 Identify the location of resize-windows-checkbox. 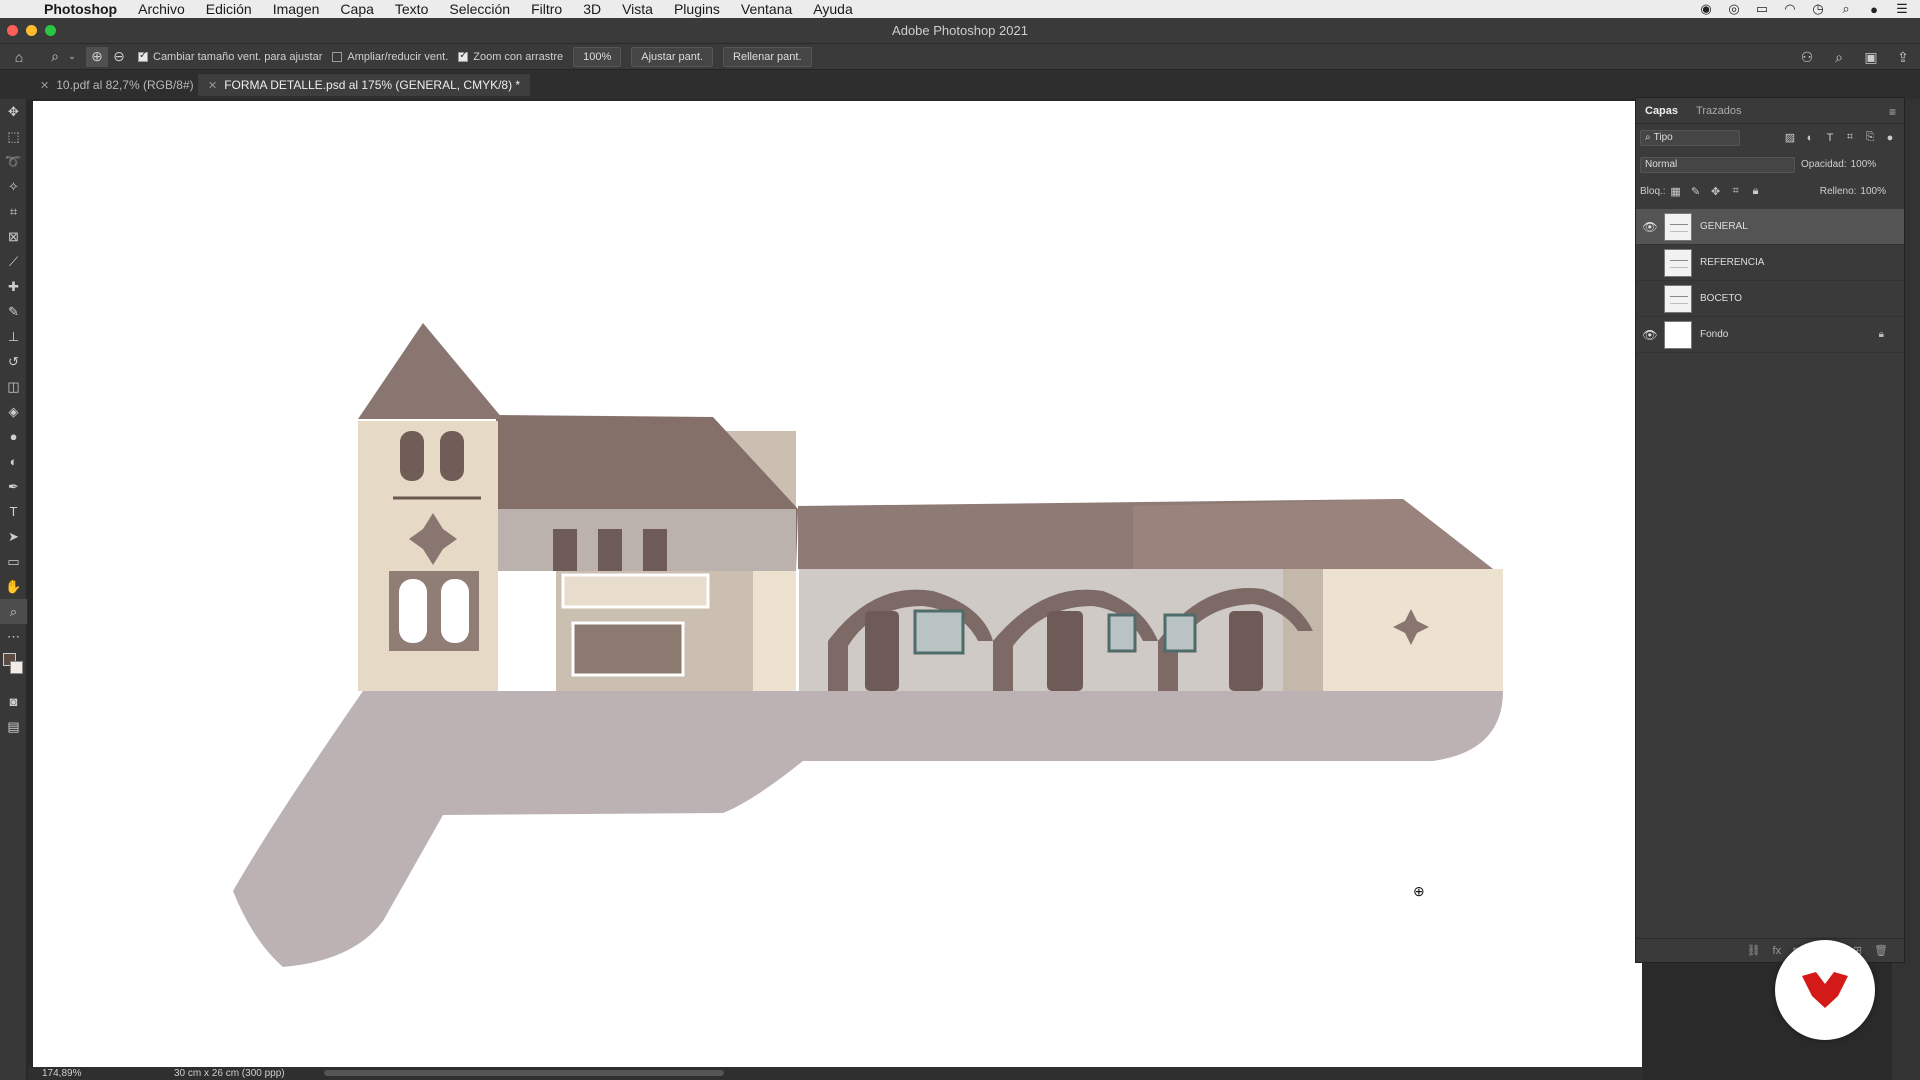
(143, 56).